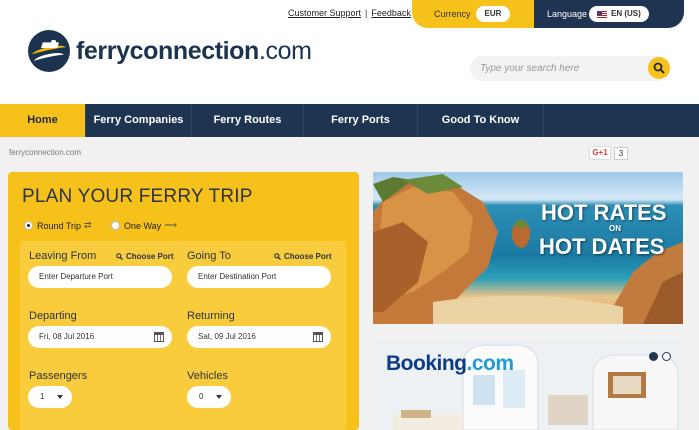  I want to click on logo-text: ferryconnection.com, so click(194, 50).